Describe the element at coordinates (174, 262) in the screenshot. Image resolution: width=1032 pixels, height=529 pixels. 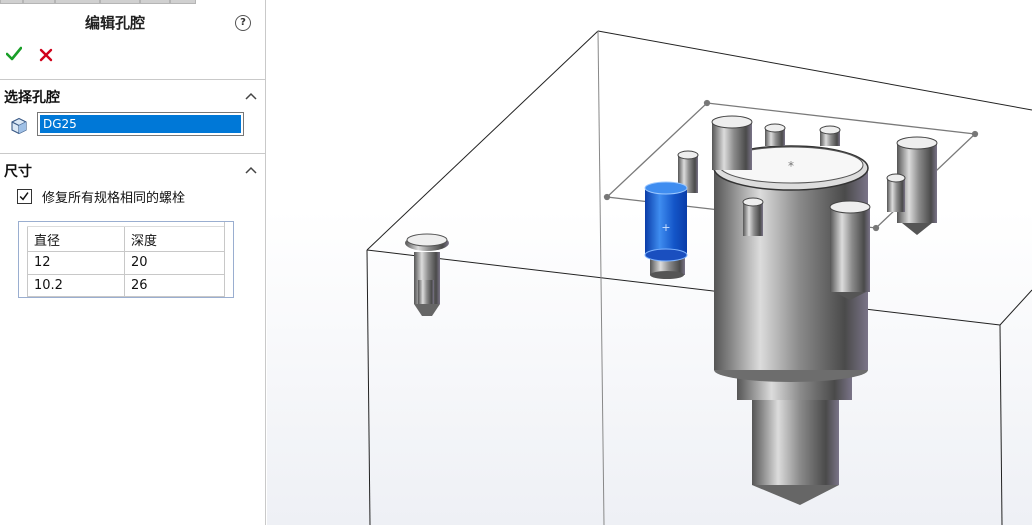
I see `depth-cell: 20` at that location.